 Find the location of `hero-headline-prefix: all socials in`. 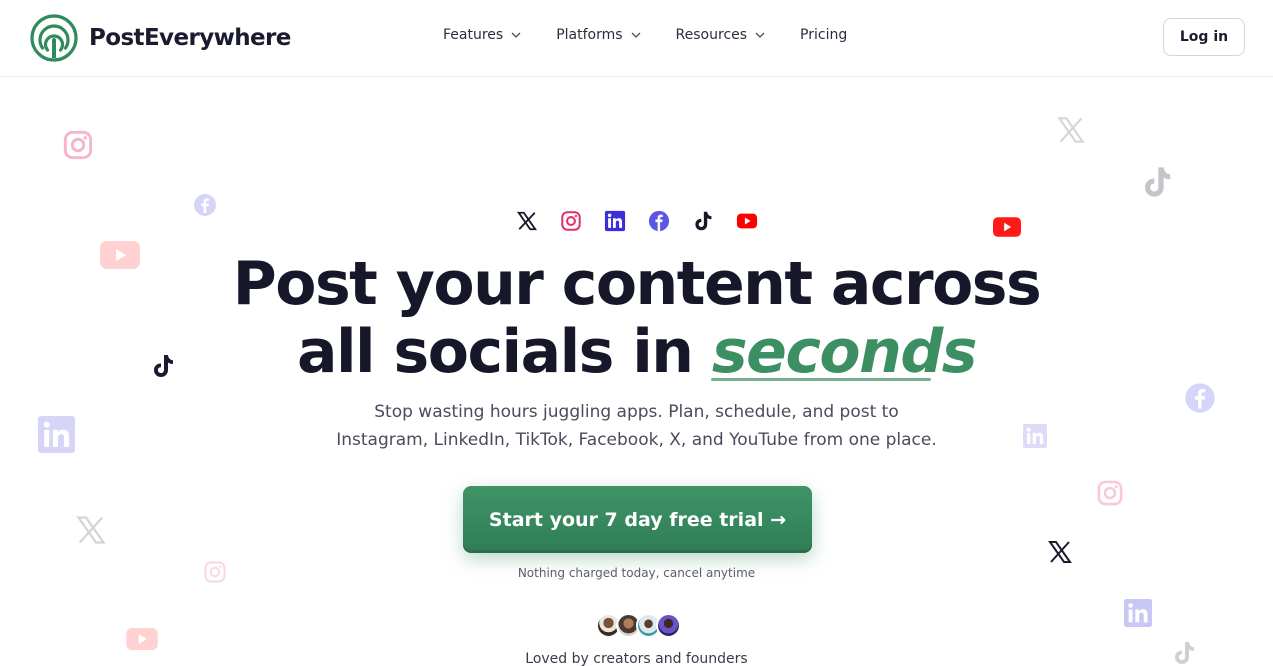

hero-headline-prefix: all socials in is located at coordinates (495, 352).